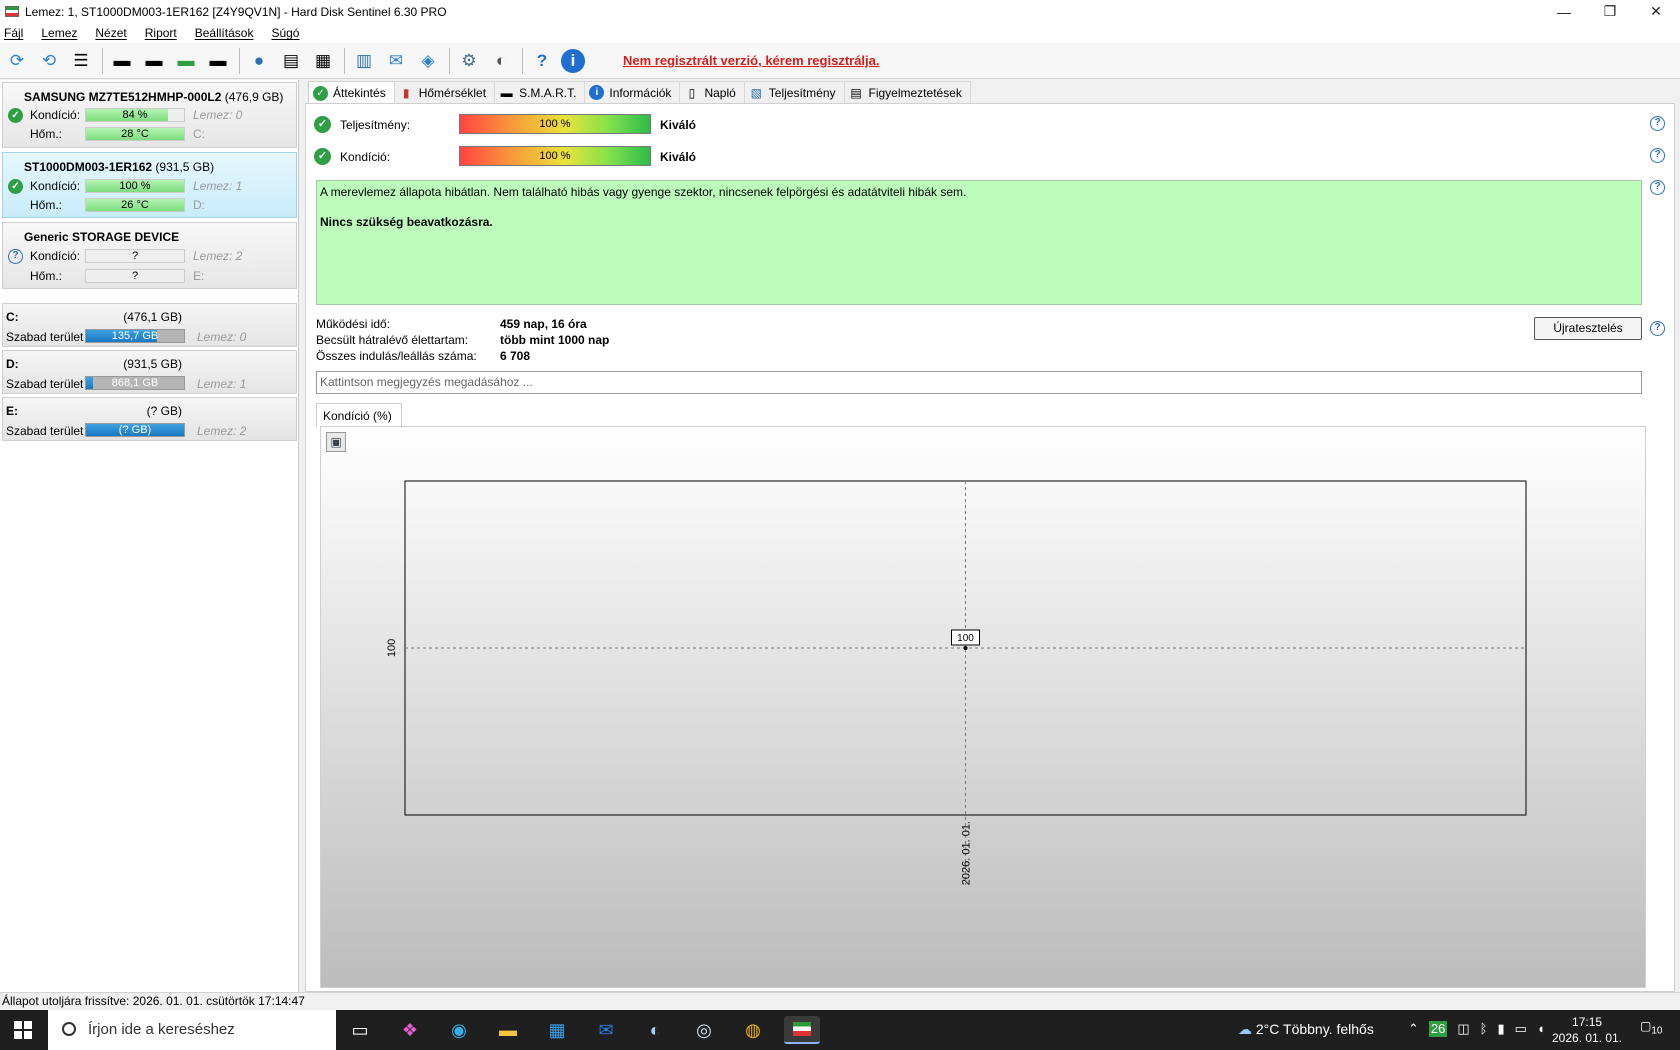 The image size is (1680, 1050). What do you see at coordinates (856, 92) in the screenshot?
I see `alerts-icon: ▤` at bounding box center [856, 92].